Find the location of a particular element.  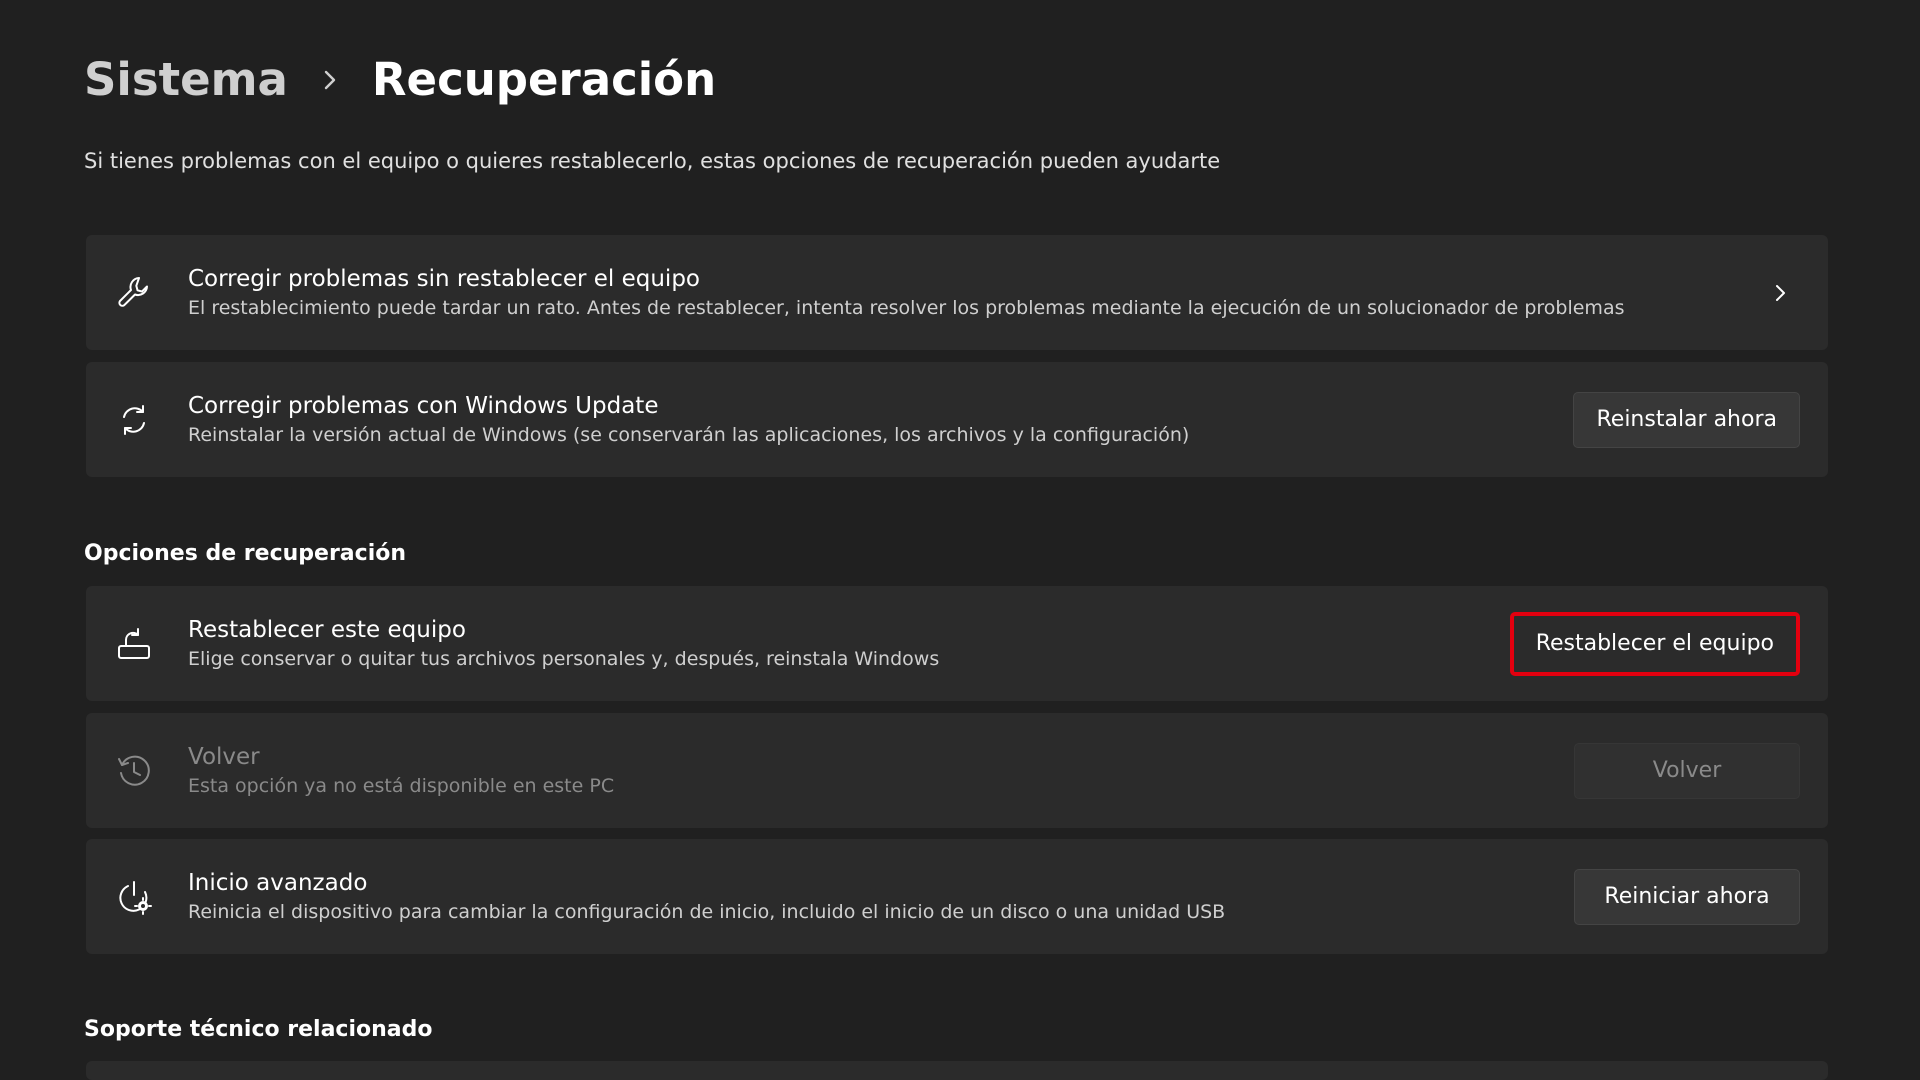

reset-pc-button: Restablecer el equipo is located at coordinates (1654, 643).